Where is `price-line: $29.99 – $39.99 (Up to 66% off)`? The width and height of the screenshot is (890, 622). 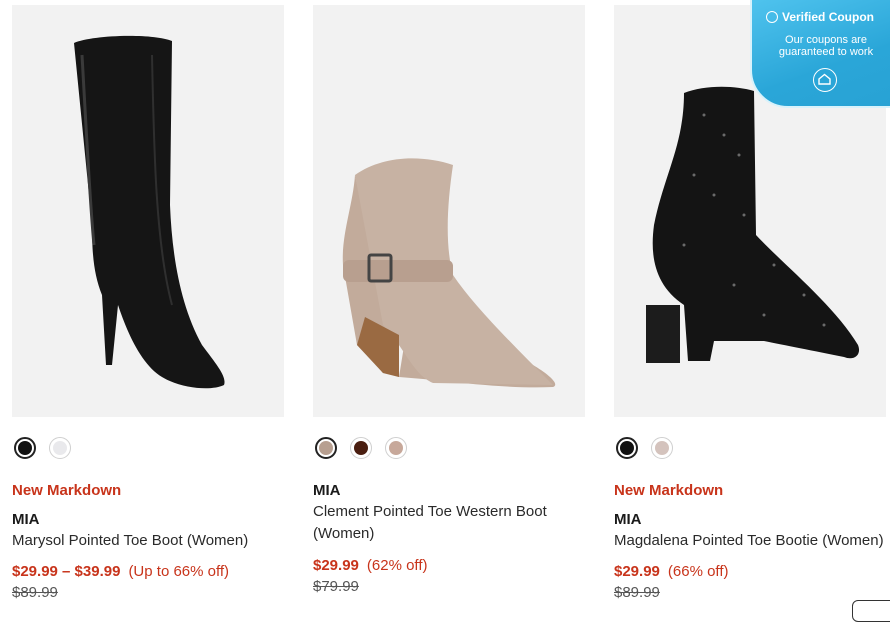
price-line: $29.99 – $39.99 (Up to 66% off) is located at coordinates (120, 571).